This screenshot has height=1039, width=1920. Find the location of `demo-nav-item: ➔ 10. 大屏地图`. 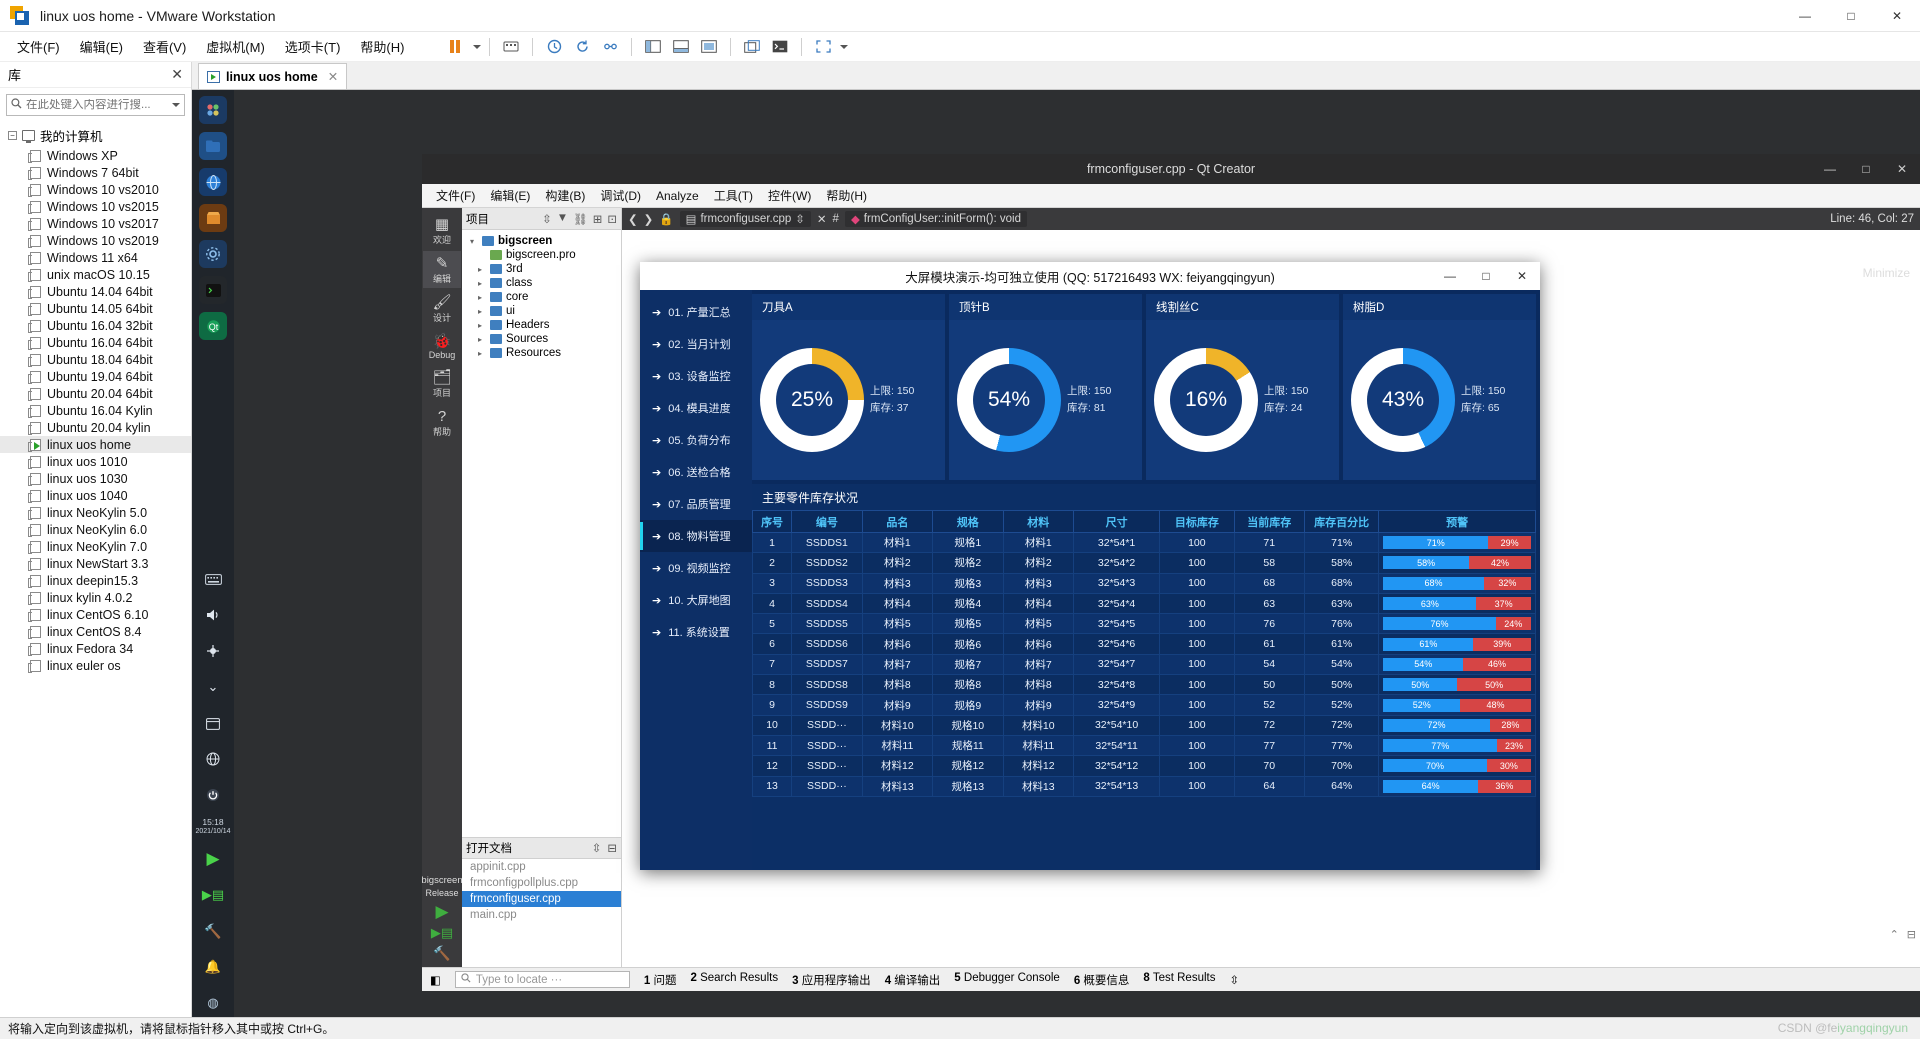

demo-nav-item: ➔ 10. 大屏地图 is located at coordinates (696, 600).